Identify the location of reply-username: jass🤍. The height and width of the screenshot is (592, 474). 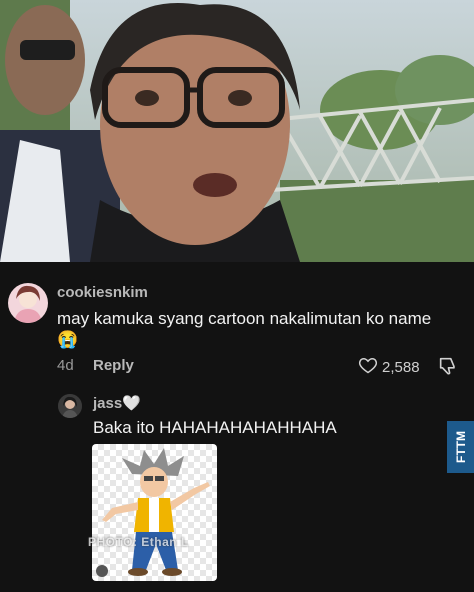
(117, 403).